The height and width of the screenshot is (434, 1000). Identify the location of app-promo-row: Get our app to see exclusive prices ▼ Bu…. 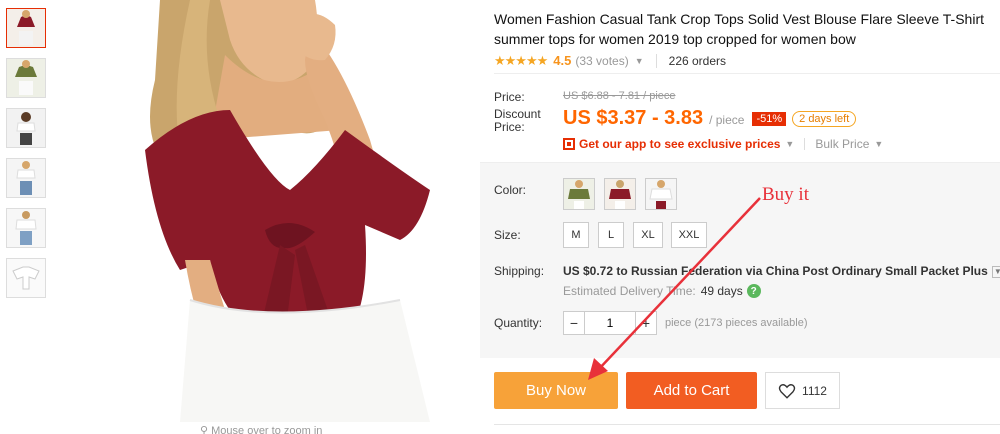
(723, 144).